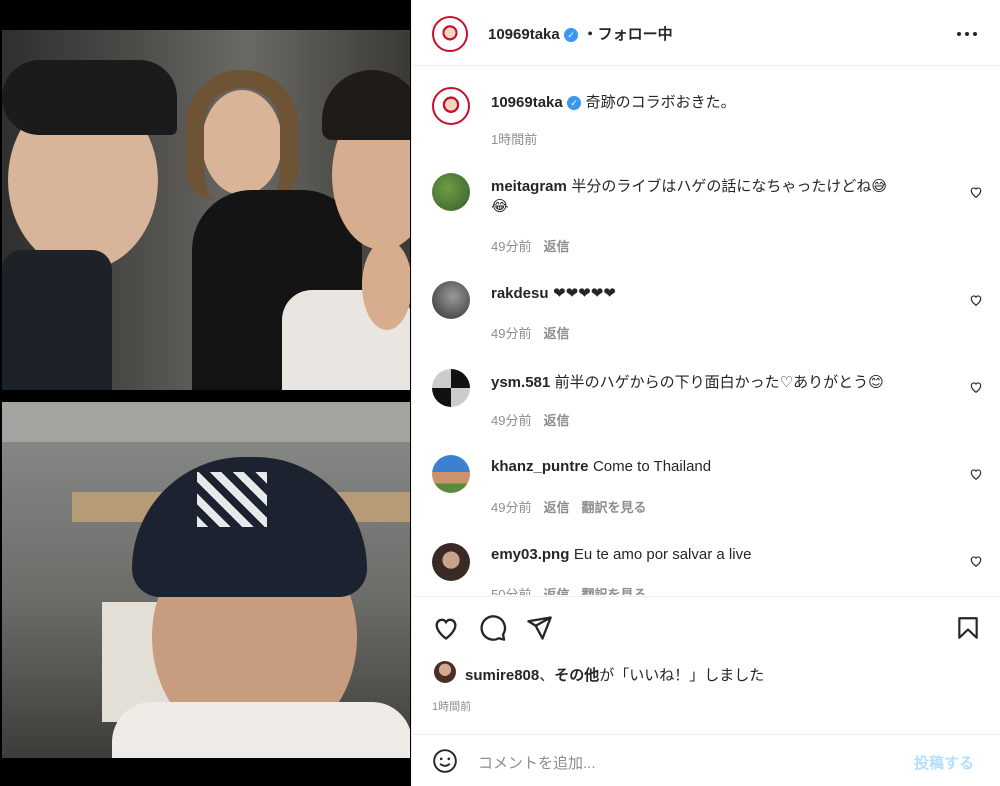 The image size is (1000, 786). I want to click on caption-time: 1時間前, so click(514, 139).